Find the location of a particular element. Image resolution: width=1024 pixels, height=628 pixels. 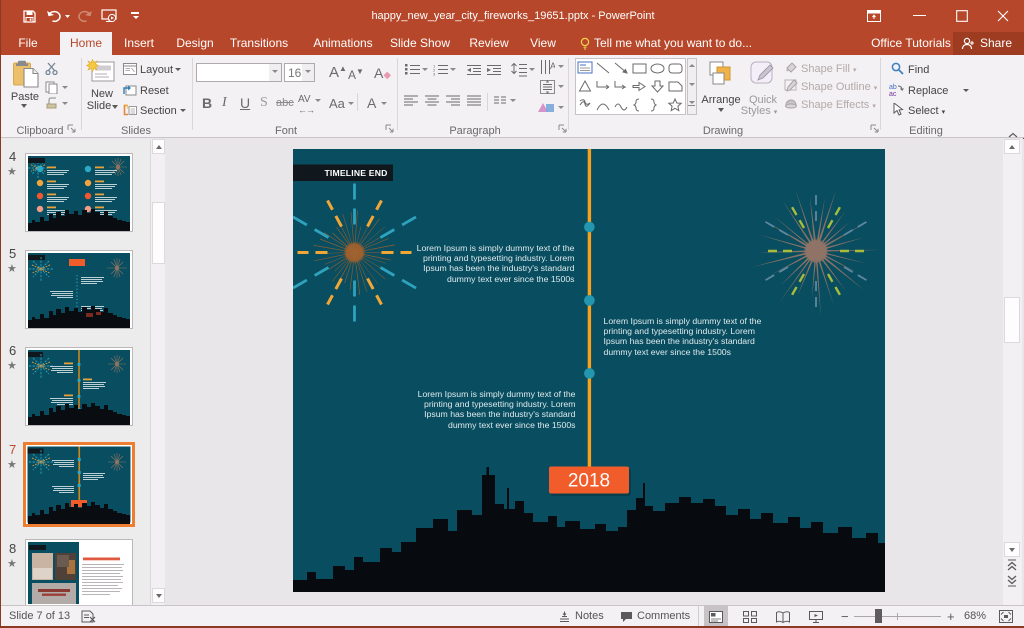

svg-text: A is located at coordinates (552, 66).